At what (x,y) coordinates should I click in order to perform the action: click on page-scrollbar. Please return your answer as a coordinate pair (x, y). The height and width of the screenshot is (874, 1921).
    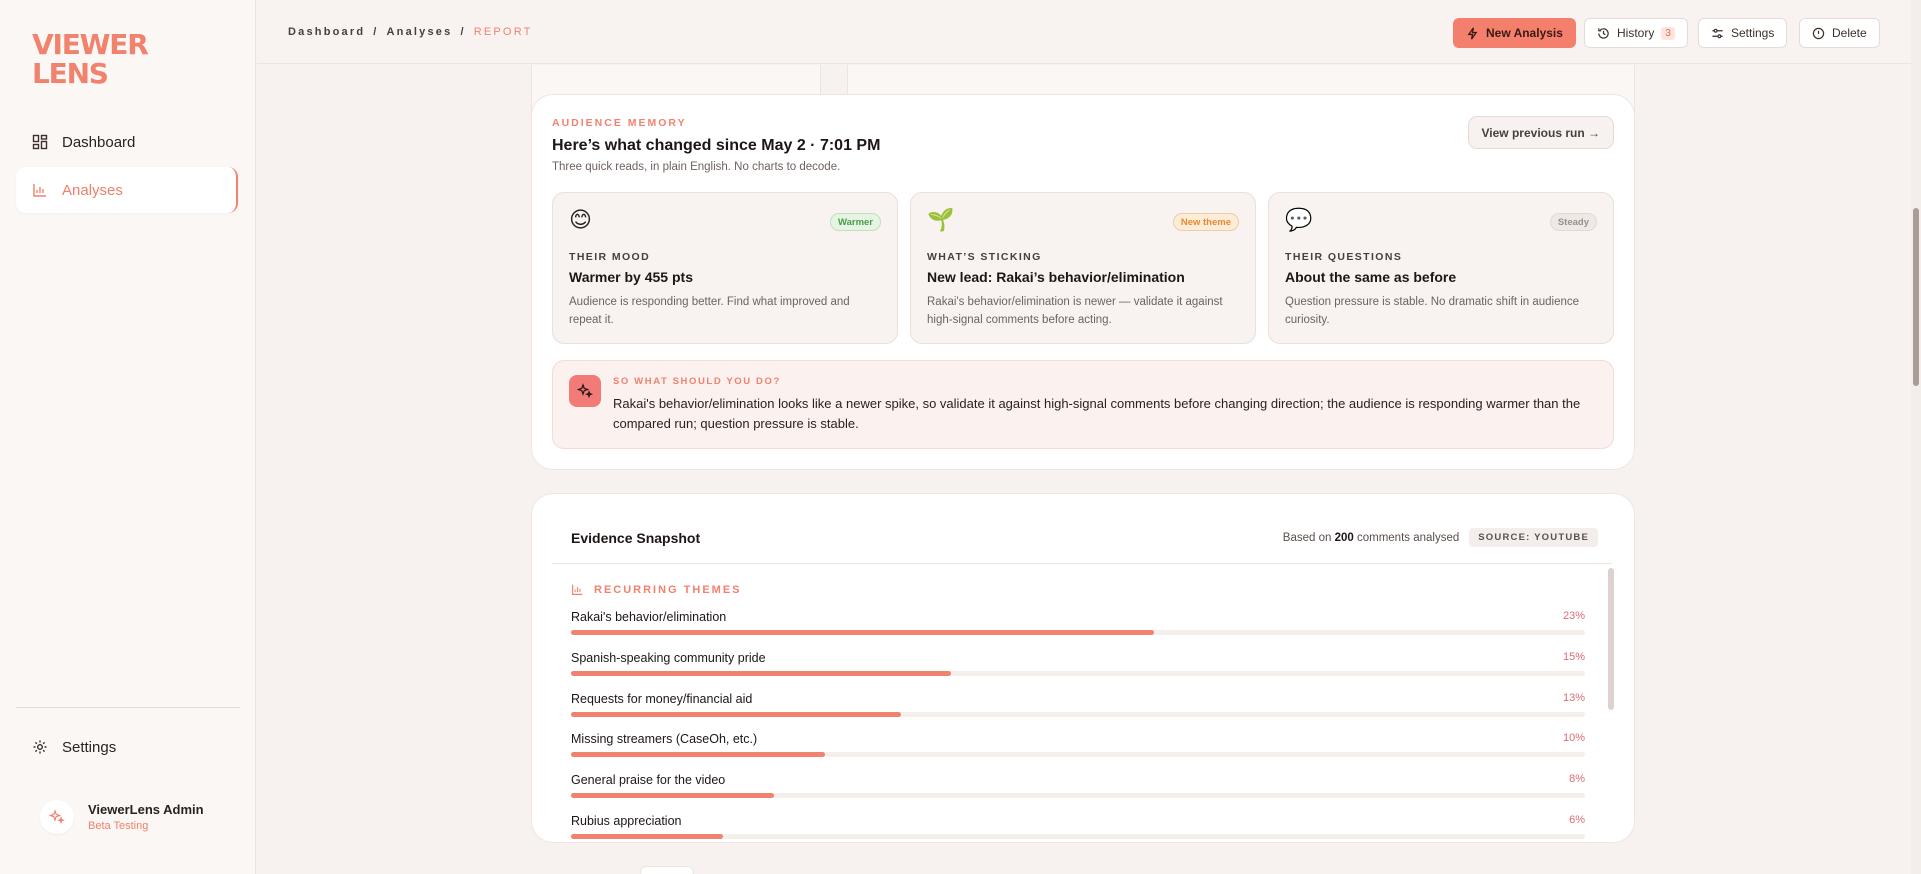
    Looking at the image, I should click on (1916, 437).